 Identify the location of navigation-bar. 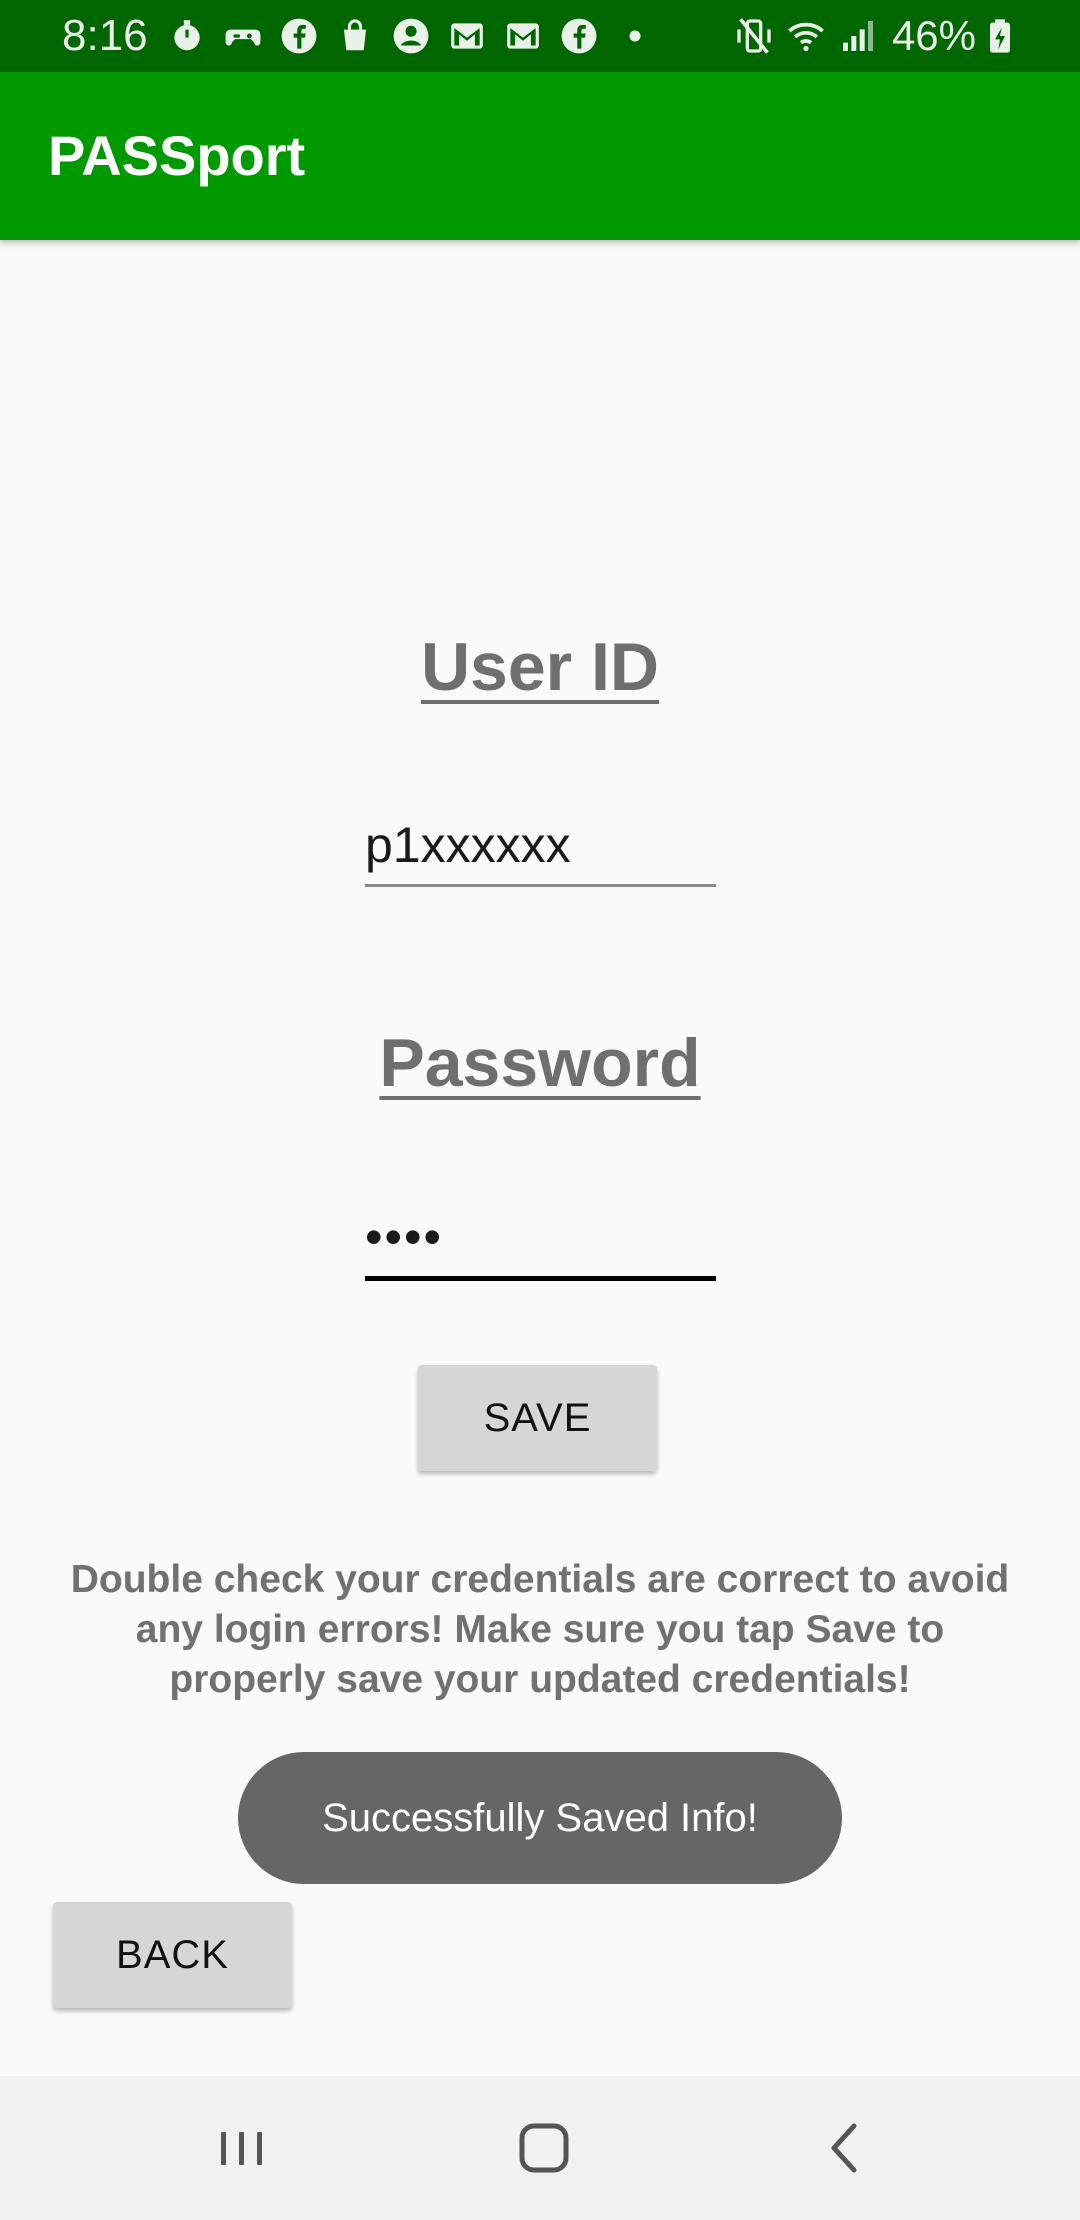
(540, 2148).